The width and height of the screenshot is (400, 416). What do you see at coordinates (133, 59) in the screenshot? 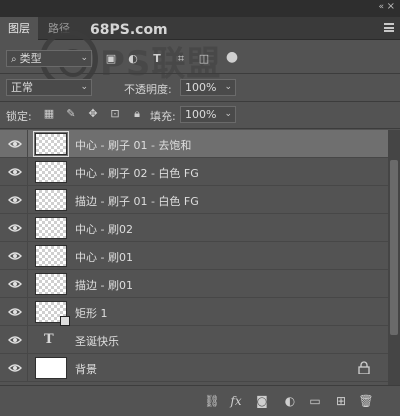
I see `filter-adjustment-icon: ◐` at bounding box center [133, 59].